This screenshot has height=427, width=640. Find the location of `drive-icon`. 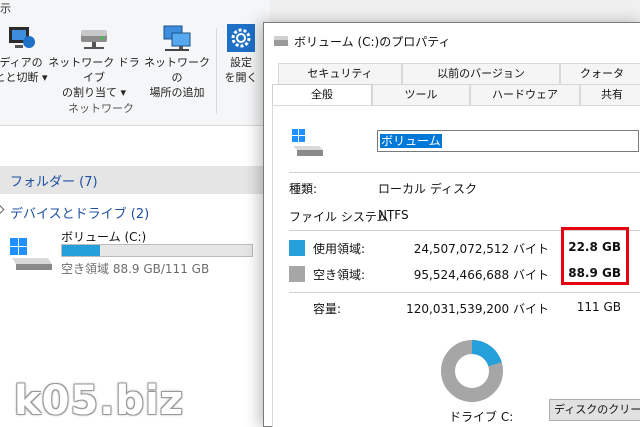

drive-icon is located at coordinates (31, 254).